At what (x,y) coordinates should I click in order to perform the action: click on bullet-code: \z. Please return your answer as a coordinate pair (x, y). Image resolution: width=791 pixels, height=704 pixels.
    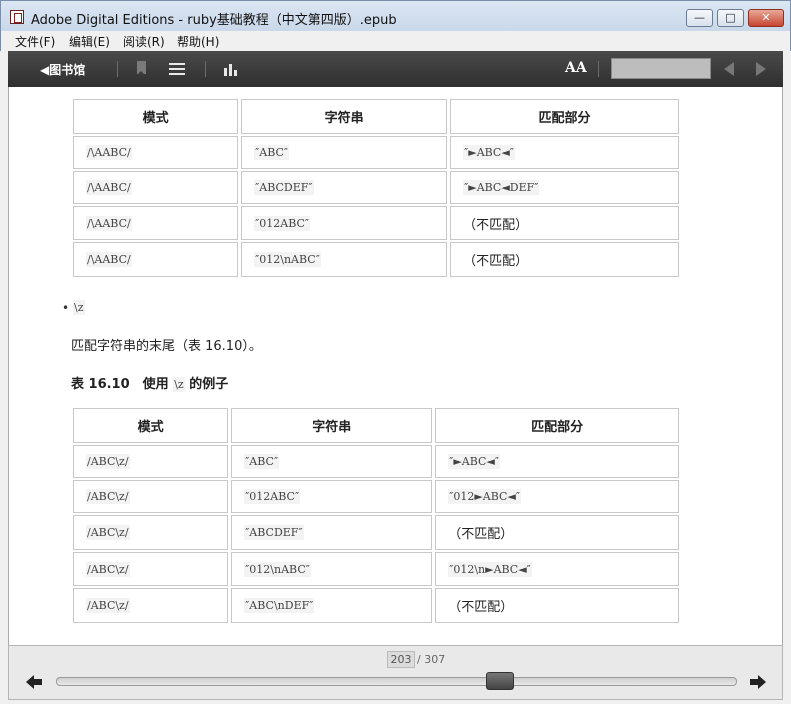
    Looking at the image, I should click on (79, 307).